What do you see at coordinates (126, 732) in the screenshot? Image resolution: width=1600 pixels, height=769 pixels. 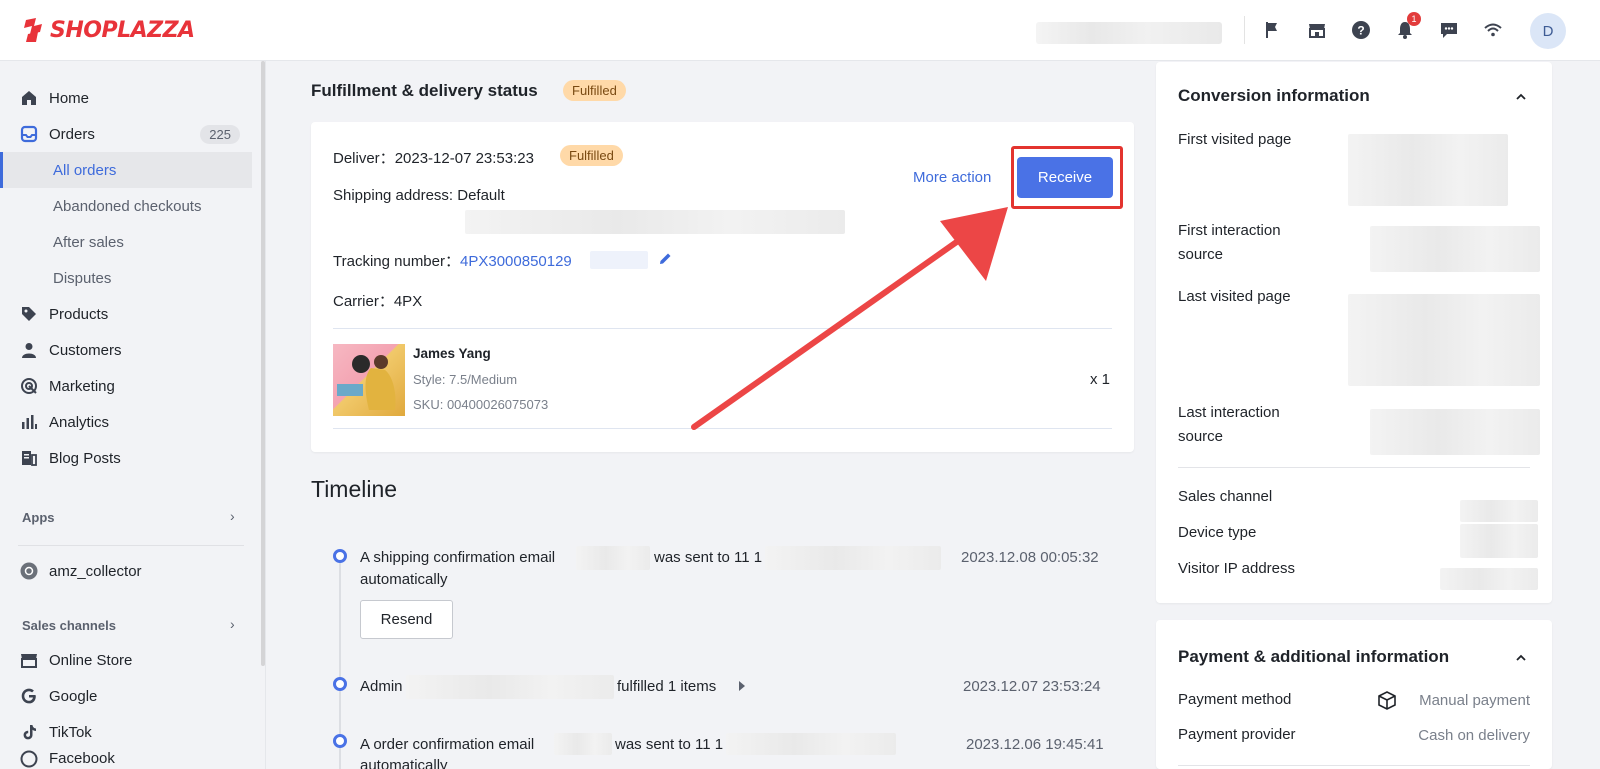 I see `sidebar-item-tiktok: TikTok` at bounding box center [126, 732].